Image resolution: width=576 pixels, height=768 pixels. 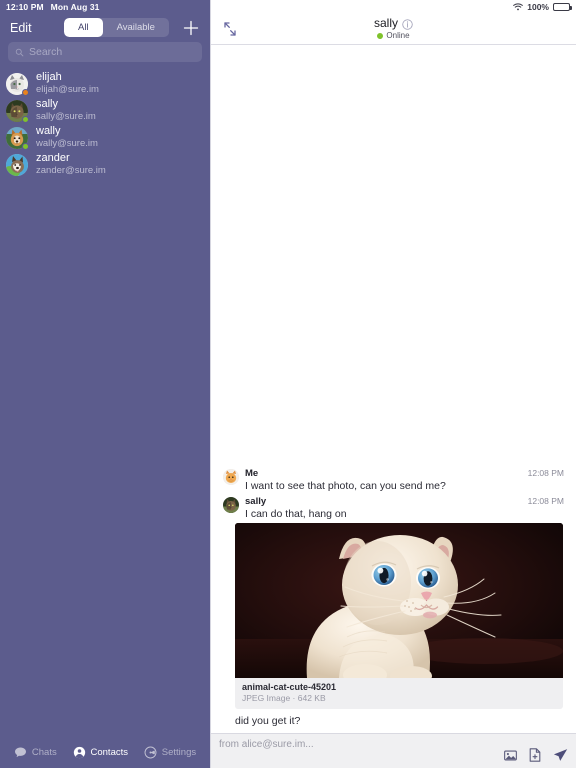 What do you see at coordinates (191, 28) in the screenshot?
I see `plus-icon` at bounding box center [191, 28].